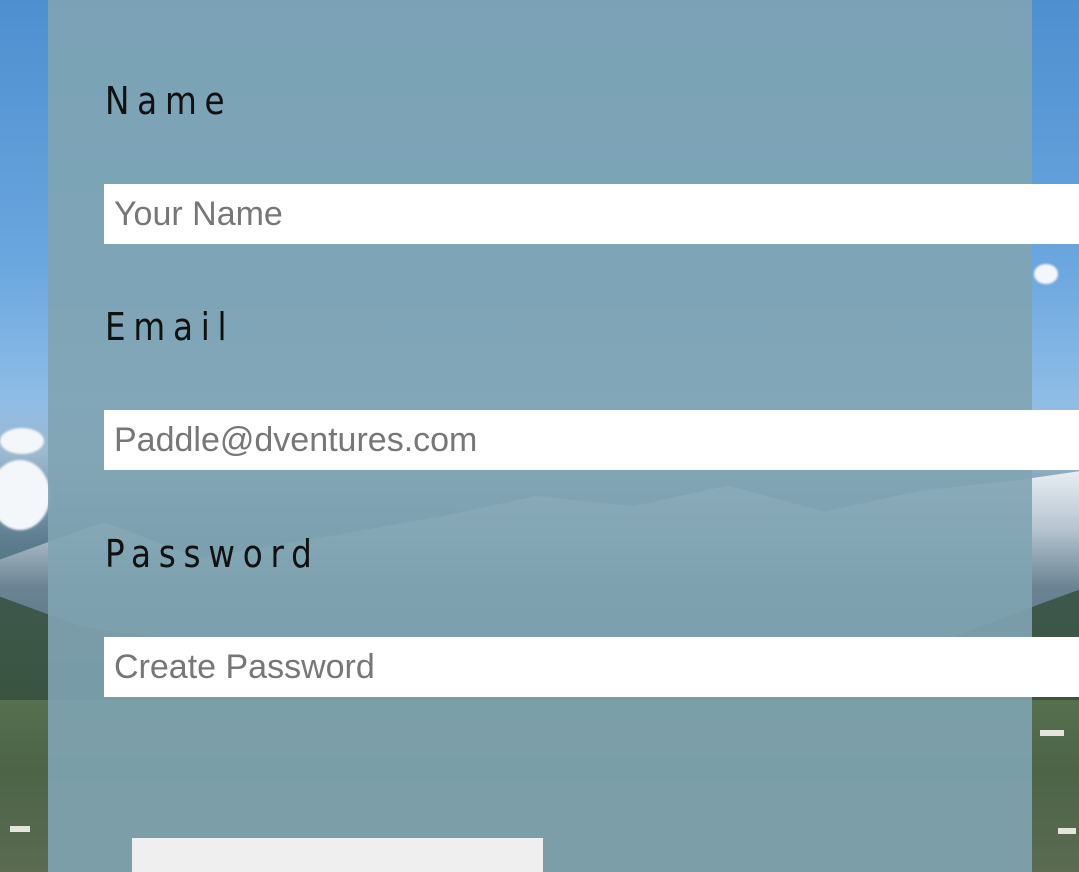 This screenshot has height=872, width=1079. I want to click on name-label: Name, so click(169, 101).